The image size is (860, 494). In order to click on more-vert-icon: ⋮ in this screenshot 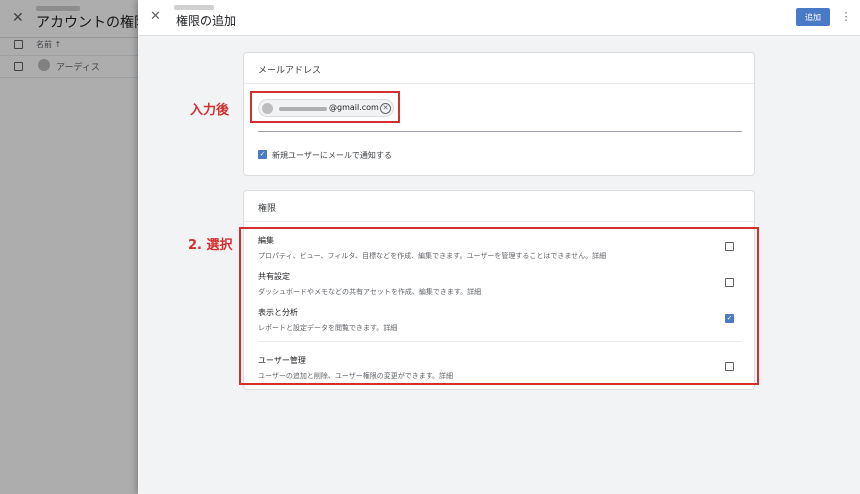, I will do `click(846, 17)`.